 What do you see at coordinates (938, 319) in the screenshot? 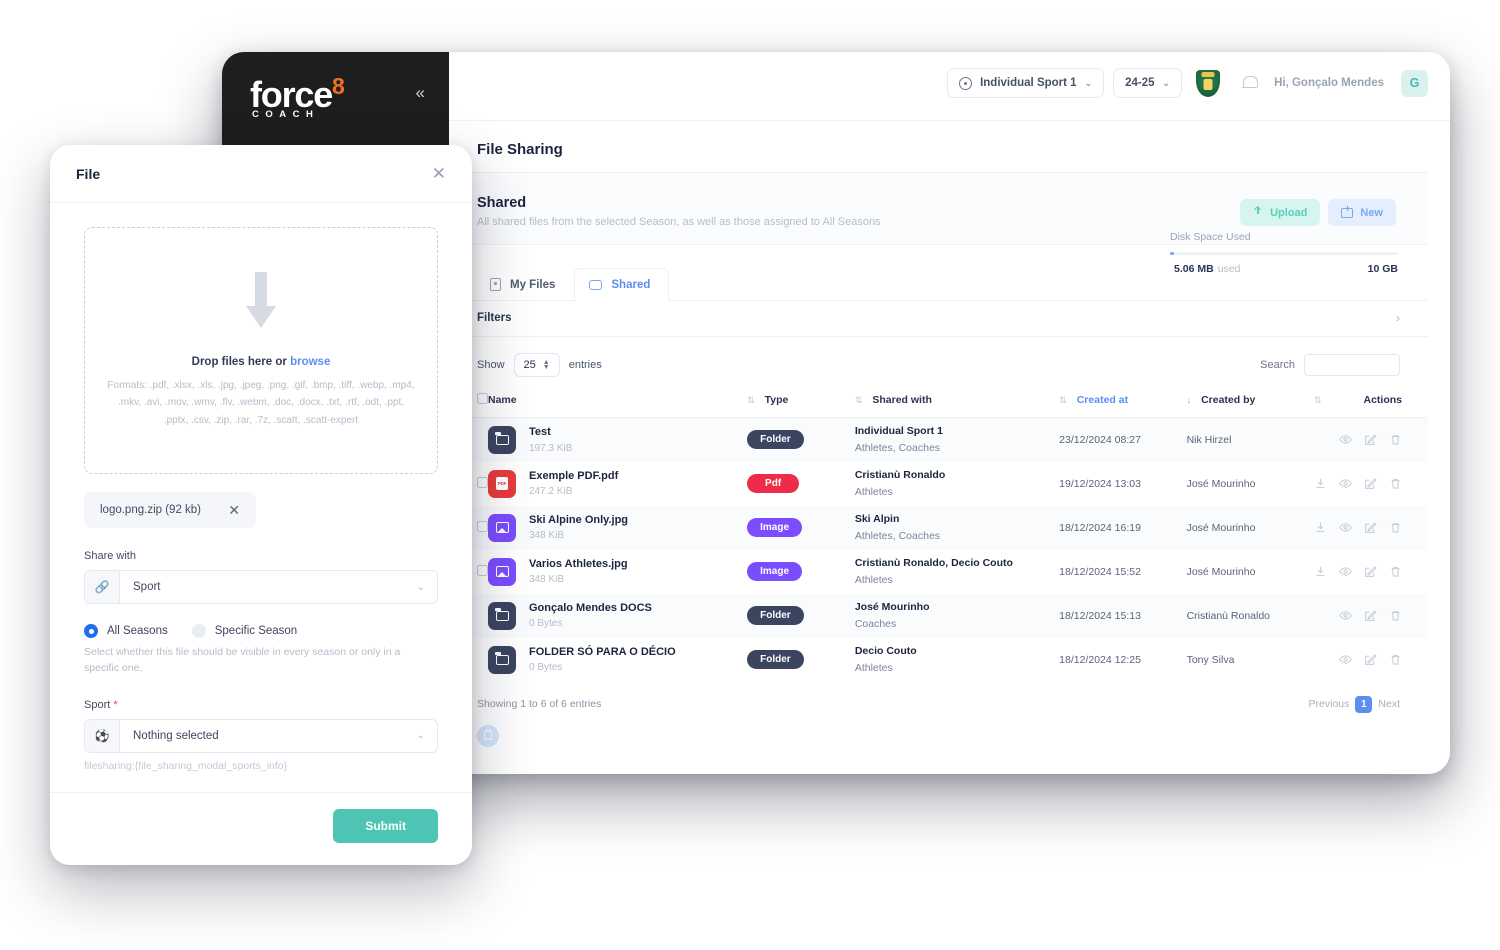
I see `filters-toggle: Filters ›` at bounding box center [938, 319].